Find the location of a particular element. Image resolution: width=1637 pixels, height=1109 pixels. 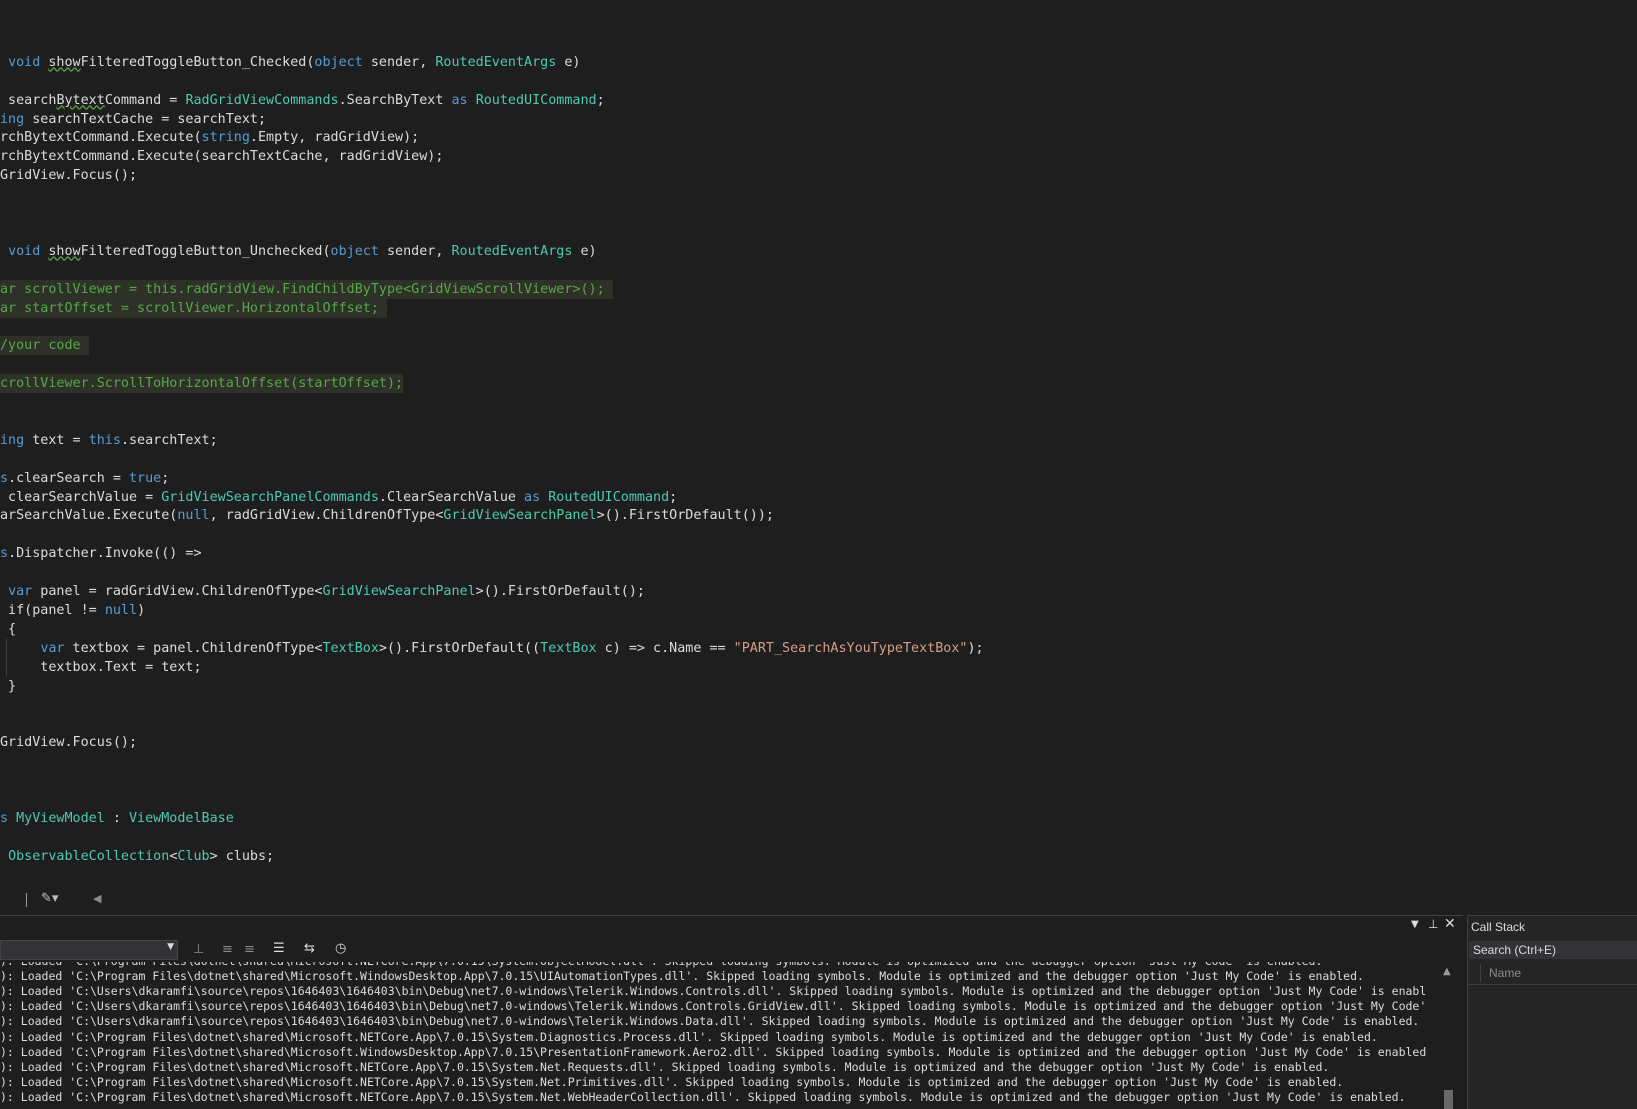

code-token: ) is located at coordinates (141, 610).